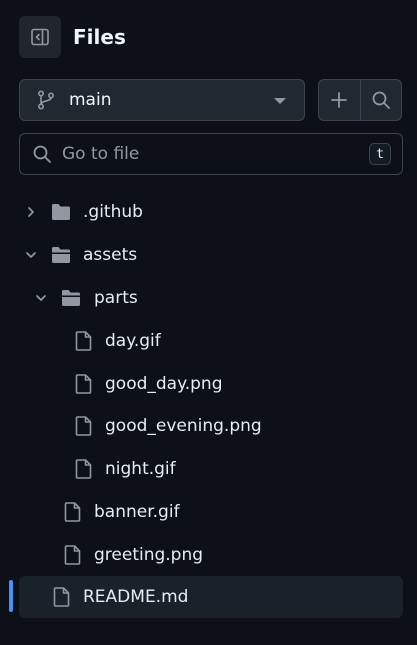 The height and width of the screenshot is (645, 417). I want to click on tree-item-assets: assets, so click(211, 255).